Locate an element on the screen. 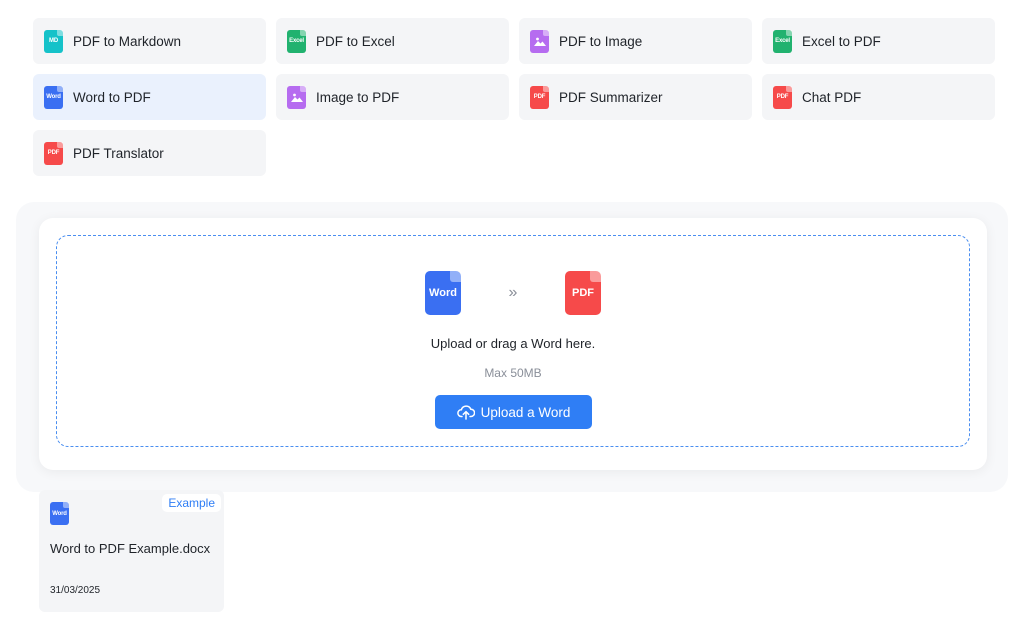 The height and width of the screenshot is (622, 1024). tool-pdf-summarizer: PDF PDF Summarizer is located at coordinates (635, 97).